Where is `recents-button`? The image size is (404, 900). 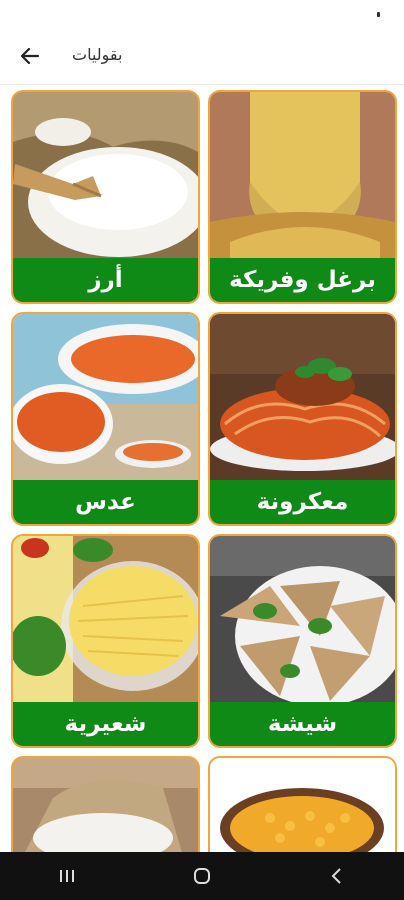 recents-button is located at coordinates (67, 876).